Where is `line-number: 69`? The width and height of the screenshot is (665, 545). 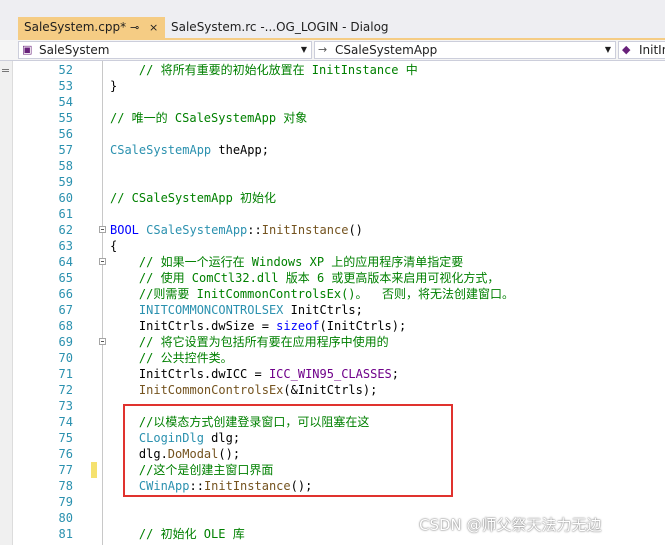 line-number: 69 is located at coordinates (65, 342).